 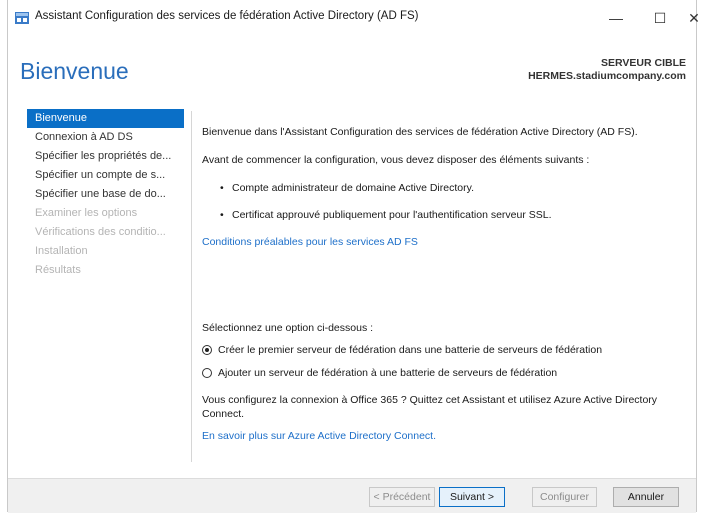 What do you see at coordinates (105, 118) in the screenshot?
I see `nav-item-bienvenue: Bienvenue` at bounding box center [105, 118].